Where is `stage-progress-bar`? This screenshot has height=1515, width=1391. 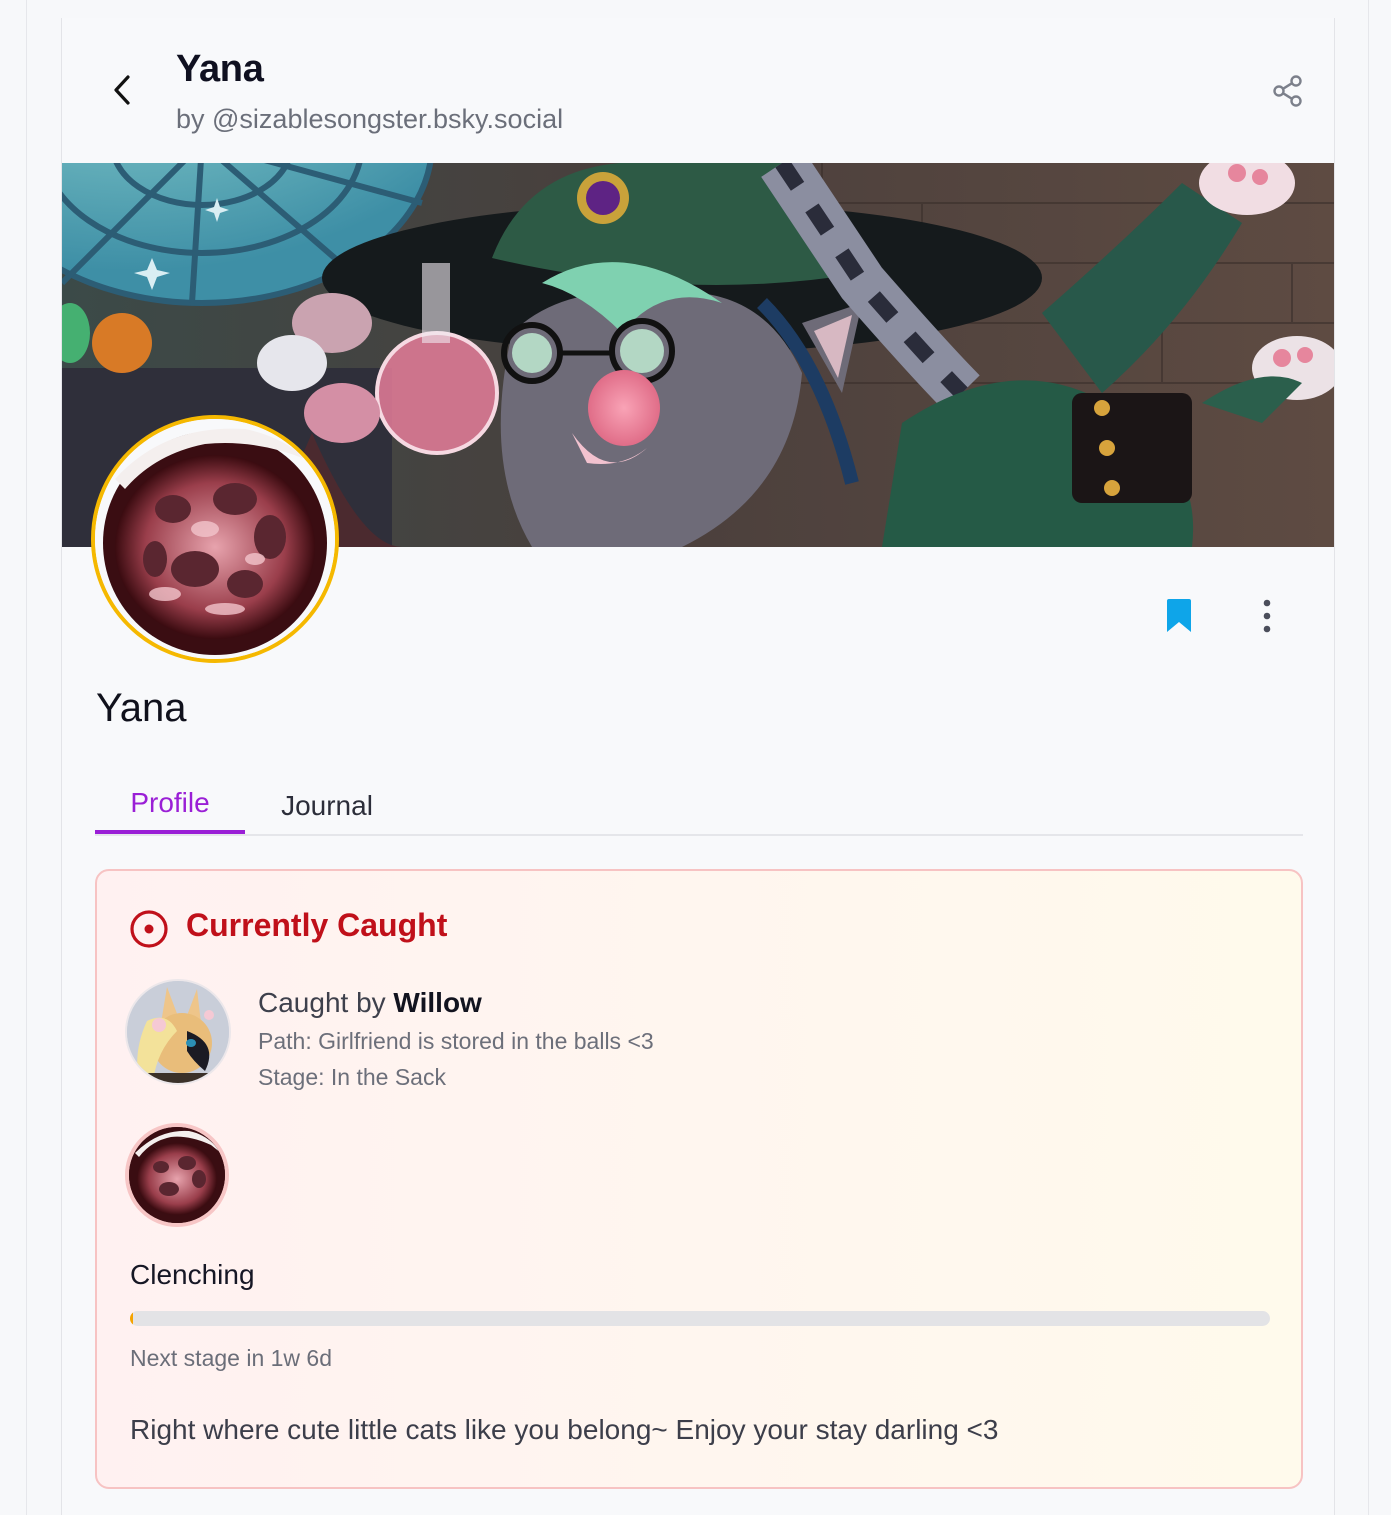 stage-progress-bar is located at coordinates (700, 1318).